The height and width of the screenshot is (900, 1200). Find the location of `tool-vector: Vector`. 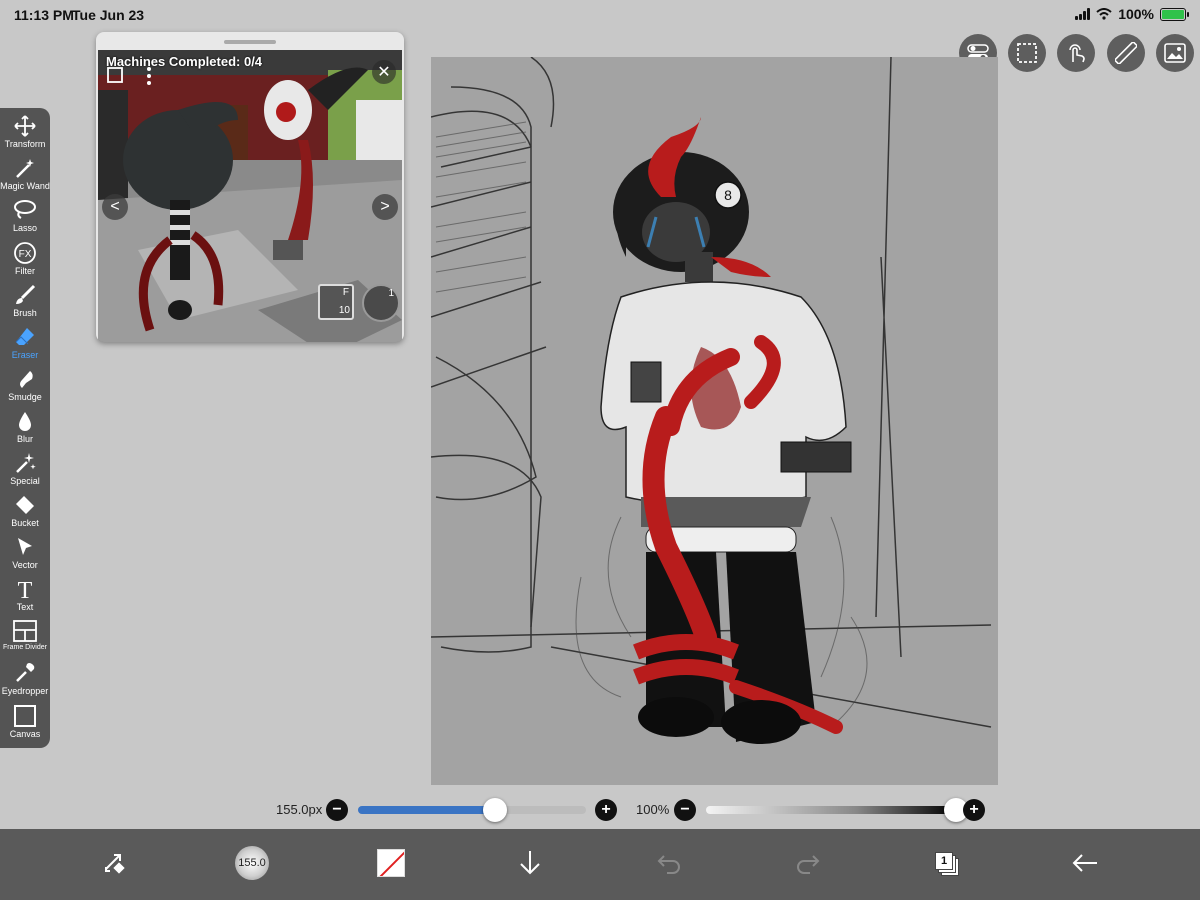

tool-vector: Vector is located at coordinates (25, 556).